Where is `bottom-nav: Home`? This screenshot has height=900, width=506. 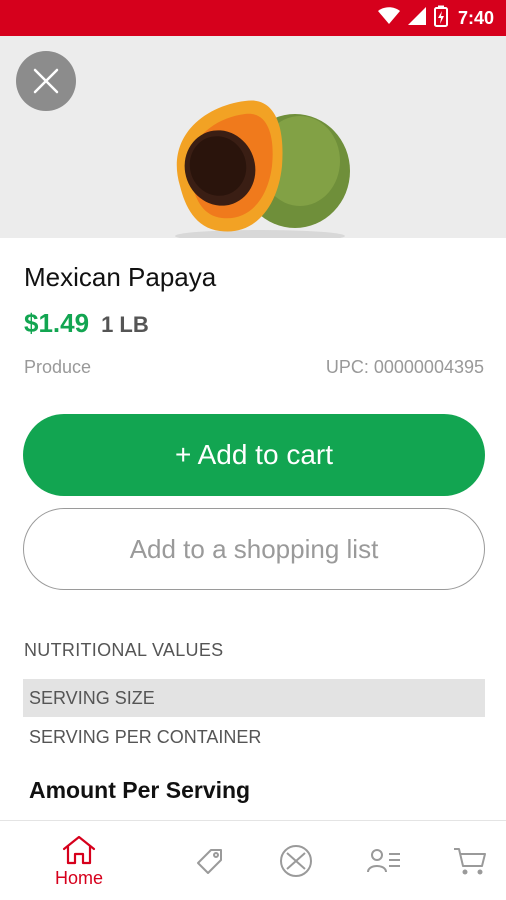 bottom-nav: Home is located at coordinates (253, 860).